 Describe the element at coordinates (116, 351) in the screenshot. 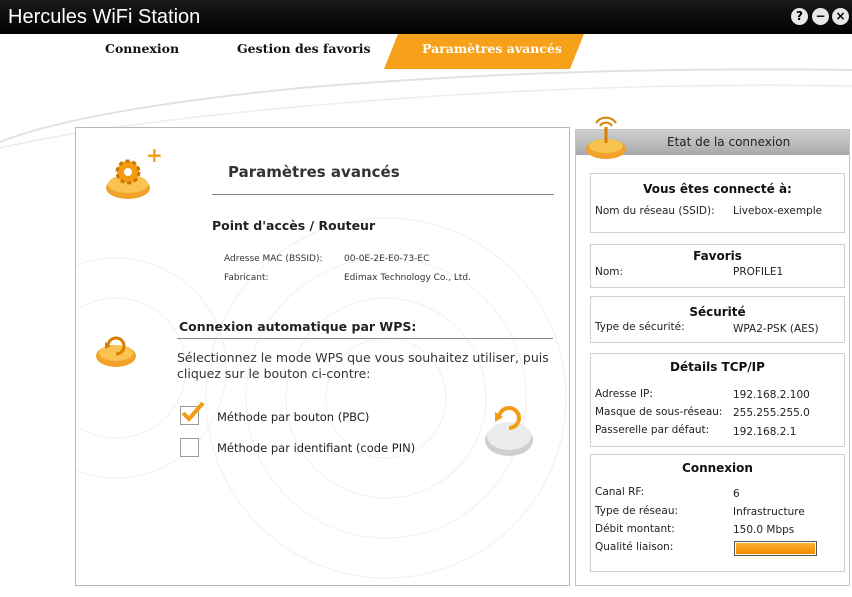

I see `wps-icon` at that location.